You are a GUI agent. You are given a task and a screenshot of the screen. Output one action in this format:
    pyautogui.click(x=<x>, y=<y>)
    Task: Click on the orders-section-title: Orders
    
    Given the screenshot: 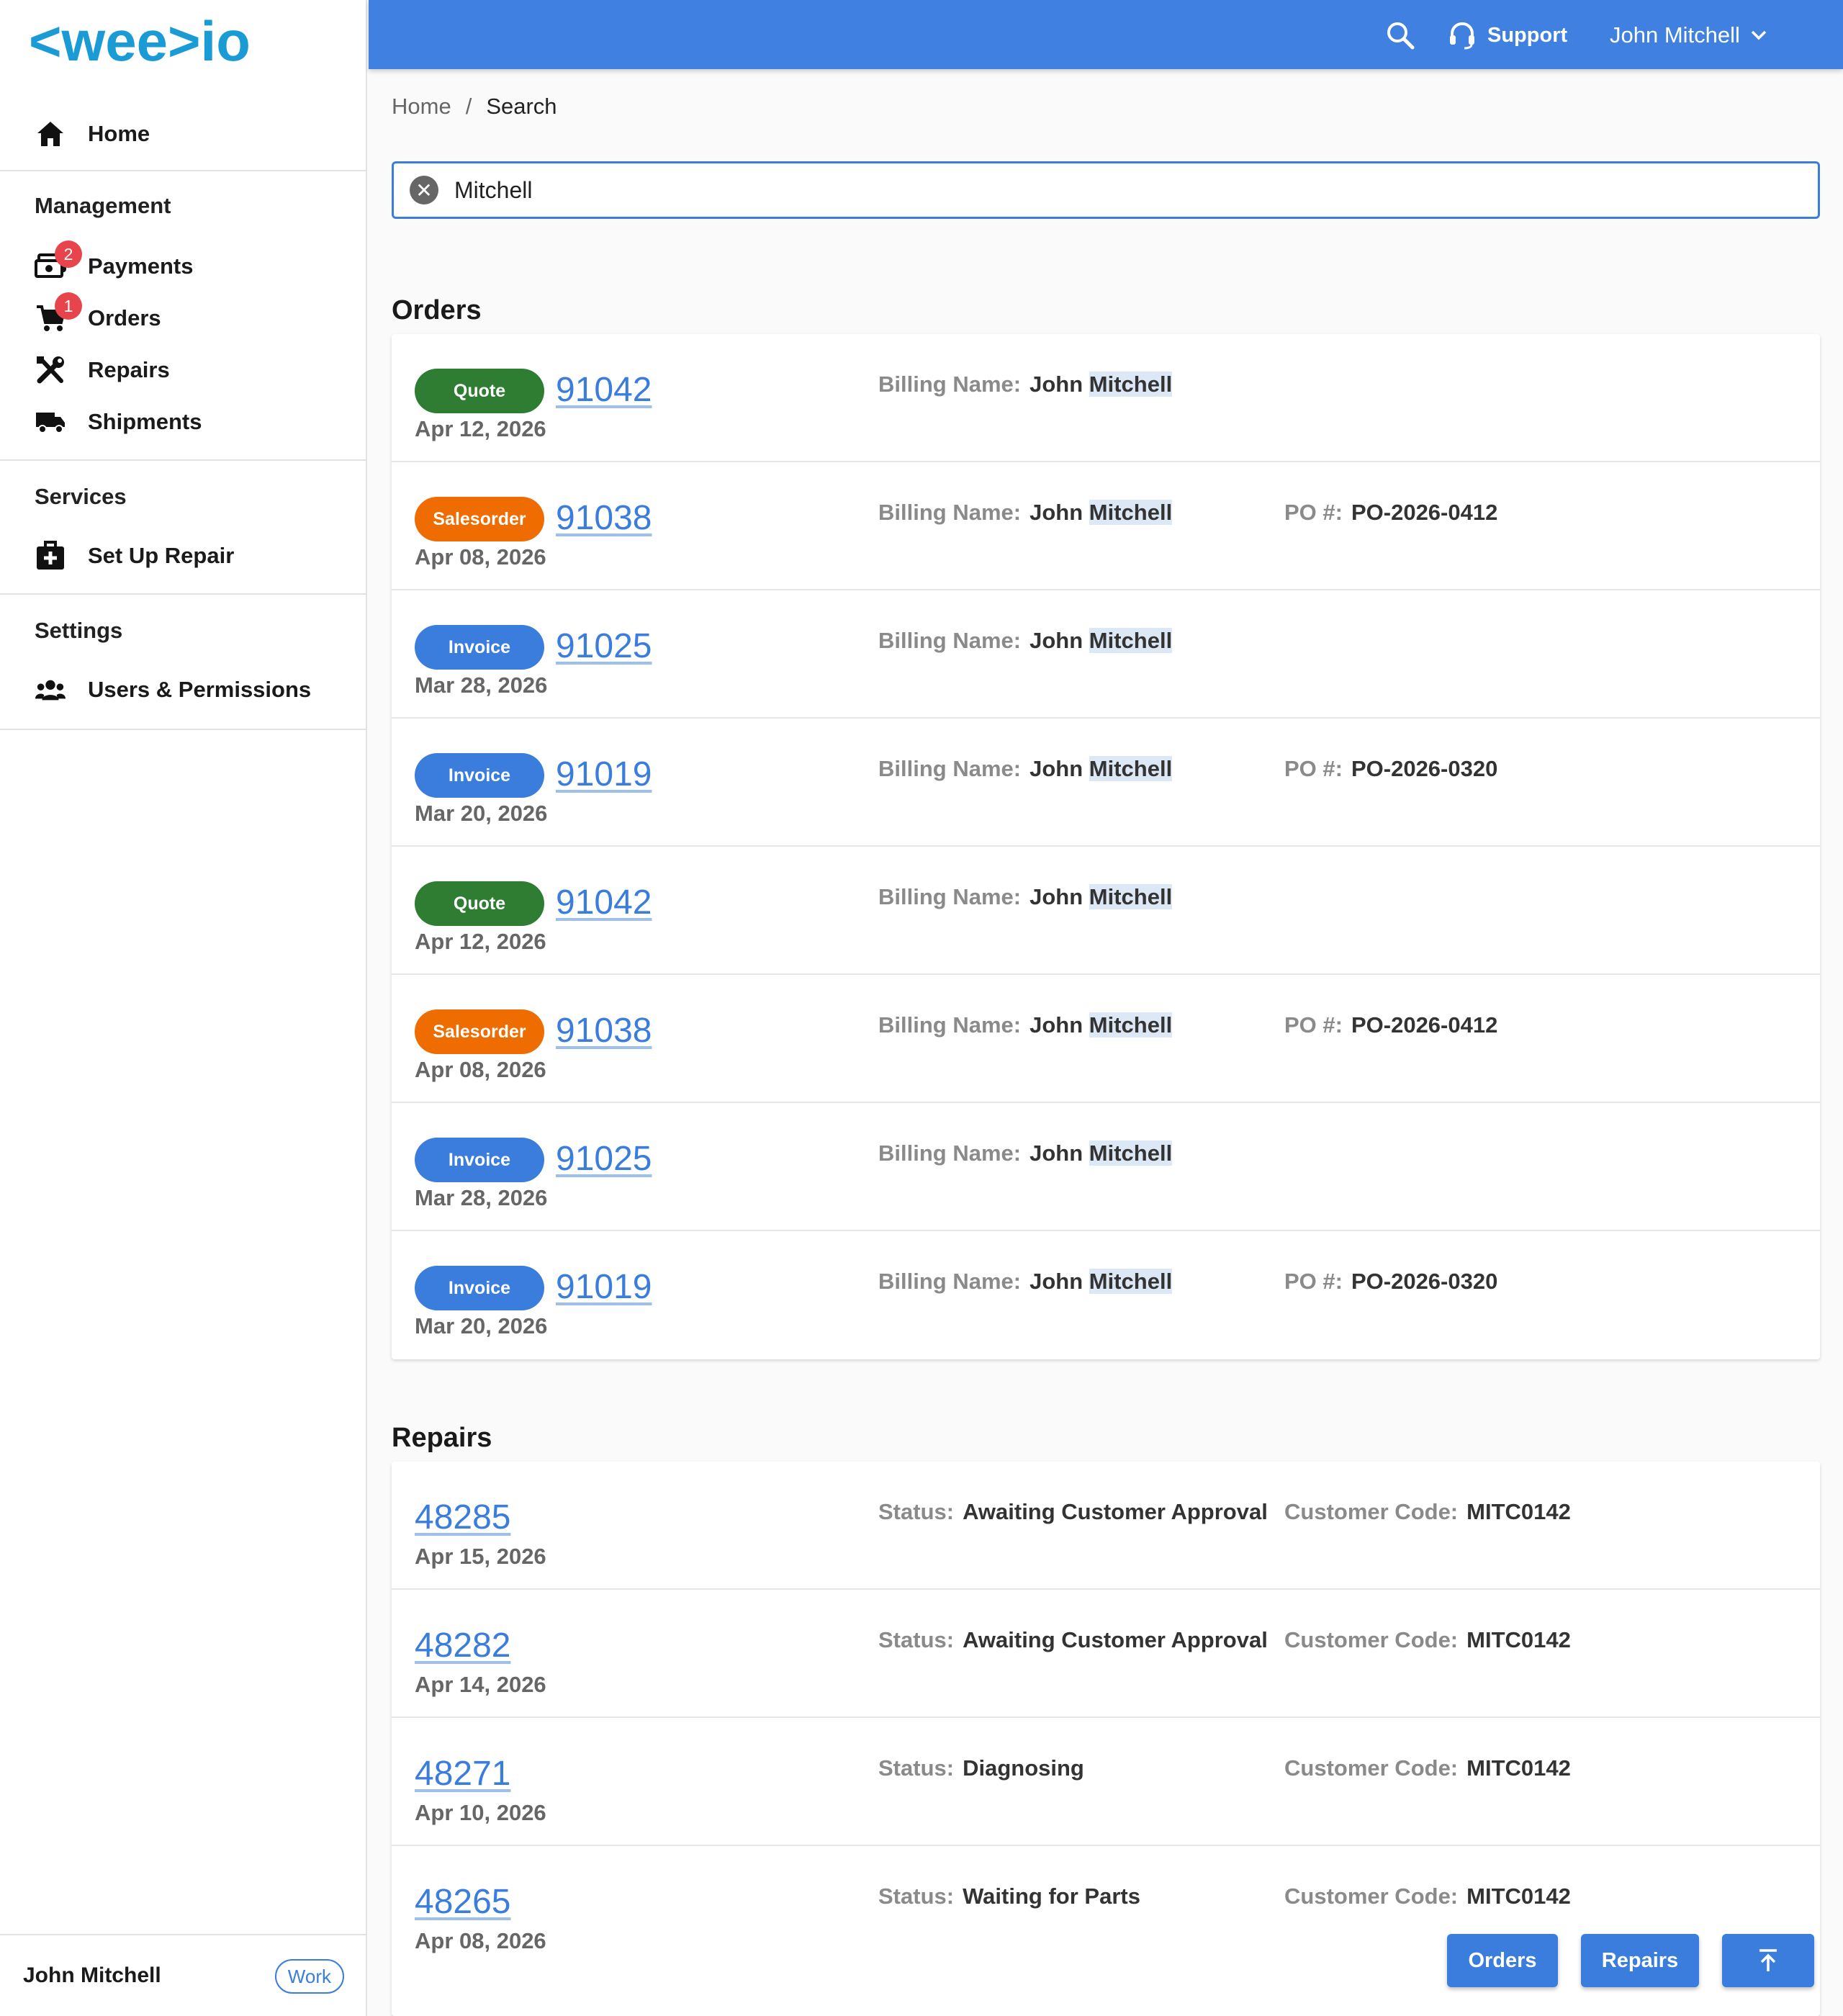 What is the action you would take?
    pyautogui.click(x=437, y=310)
    